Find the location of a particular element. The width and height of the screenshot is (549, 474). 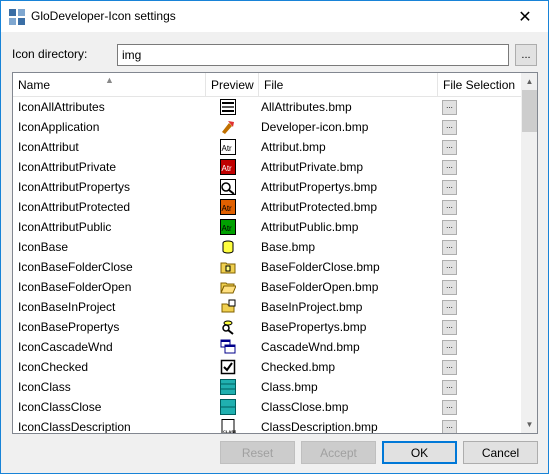

column-header-name: ▲ Name is located at coordinates (109, 85).